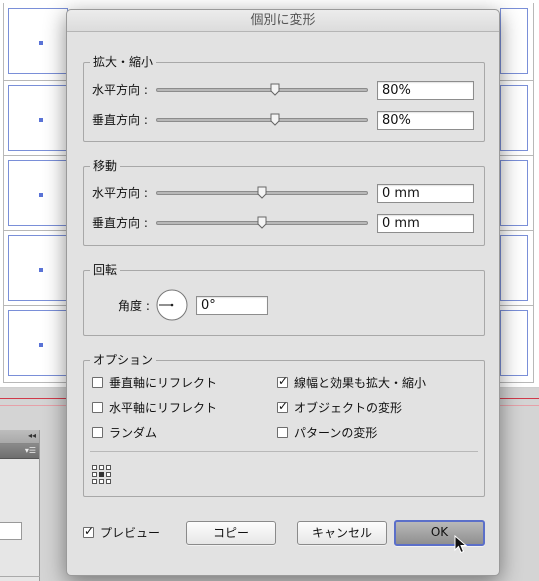  I want to click on transform-objects-checkbox: ✓ オブジェクトの変形, so click(339, 407).